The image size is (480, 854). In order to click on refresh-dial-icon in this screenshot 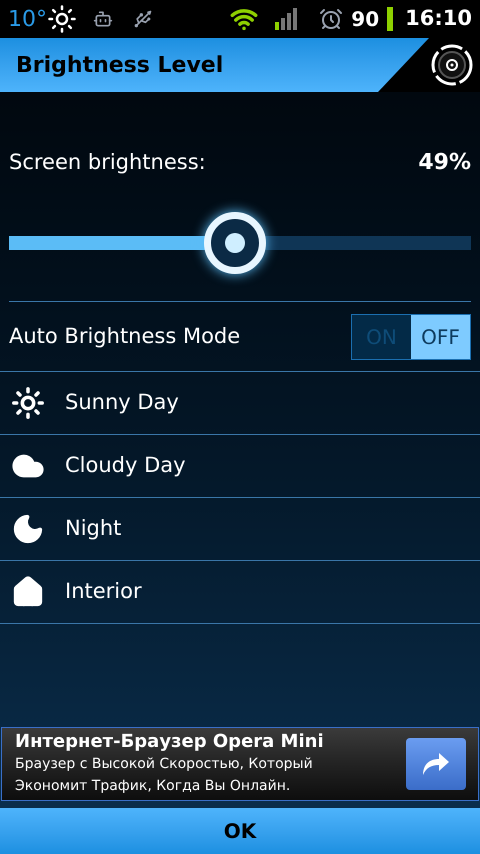, I will do `click(452, 65)`.